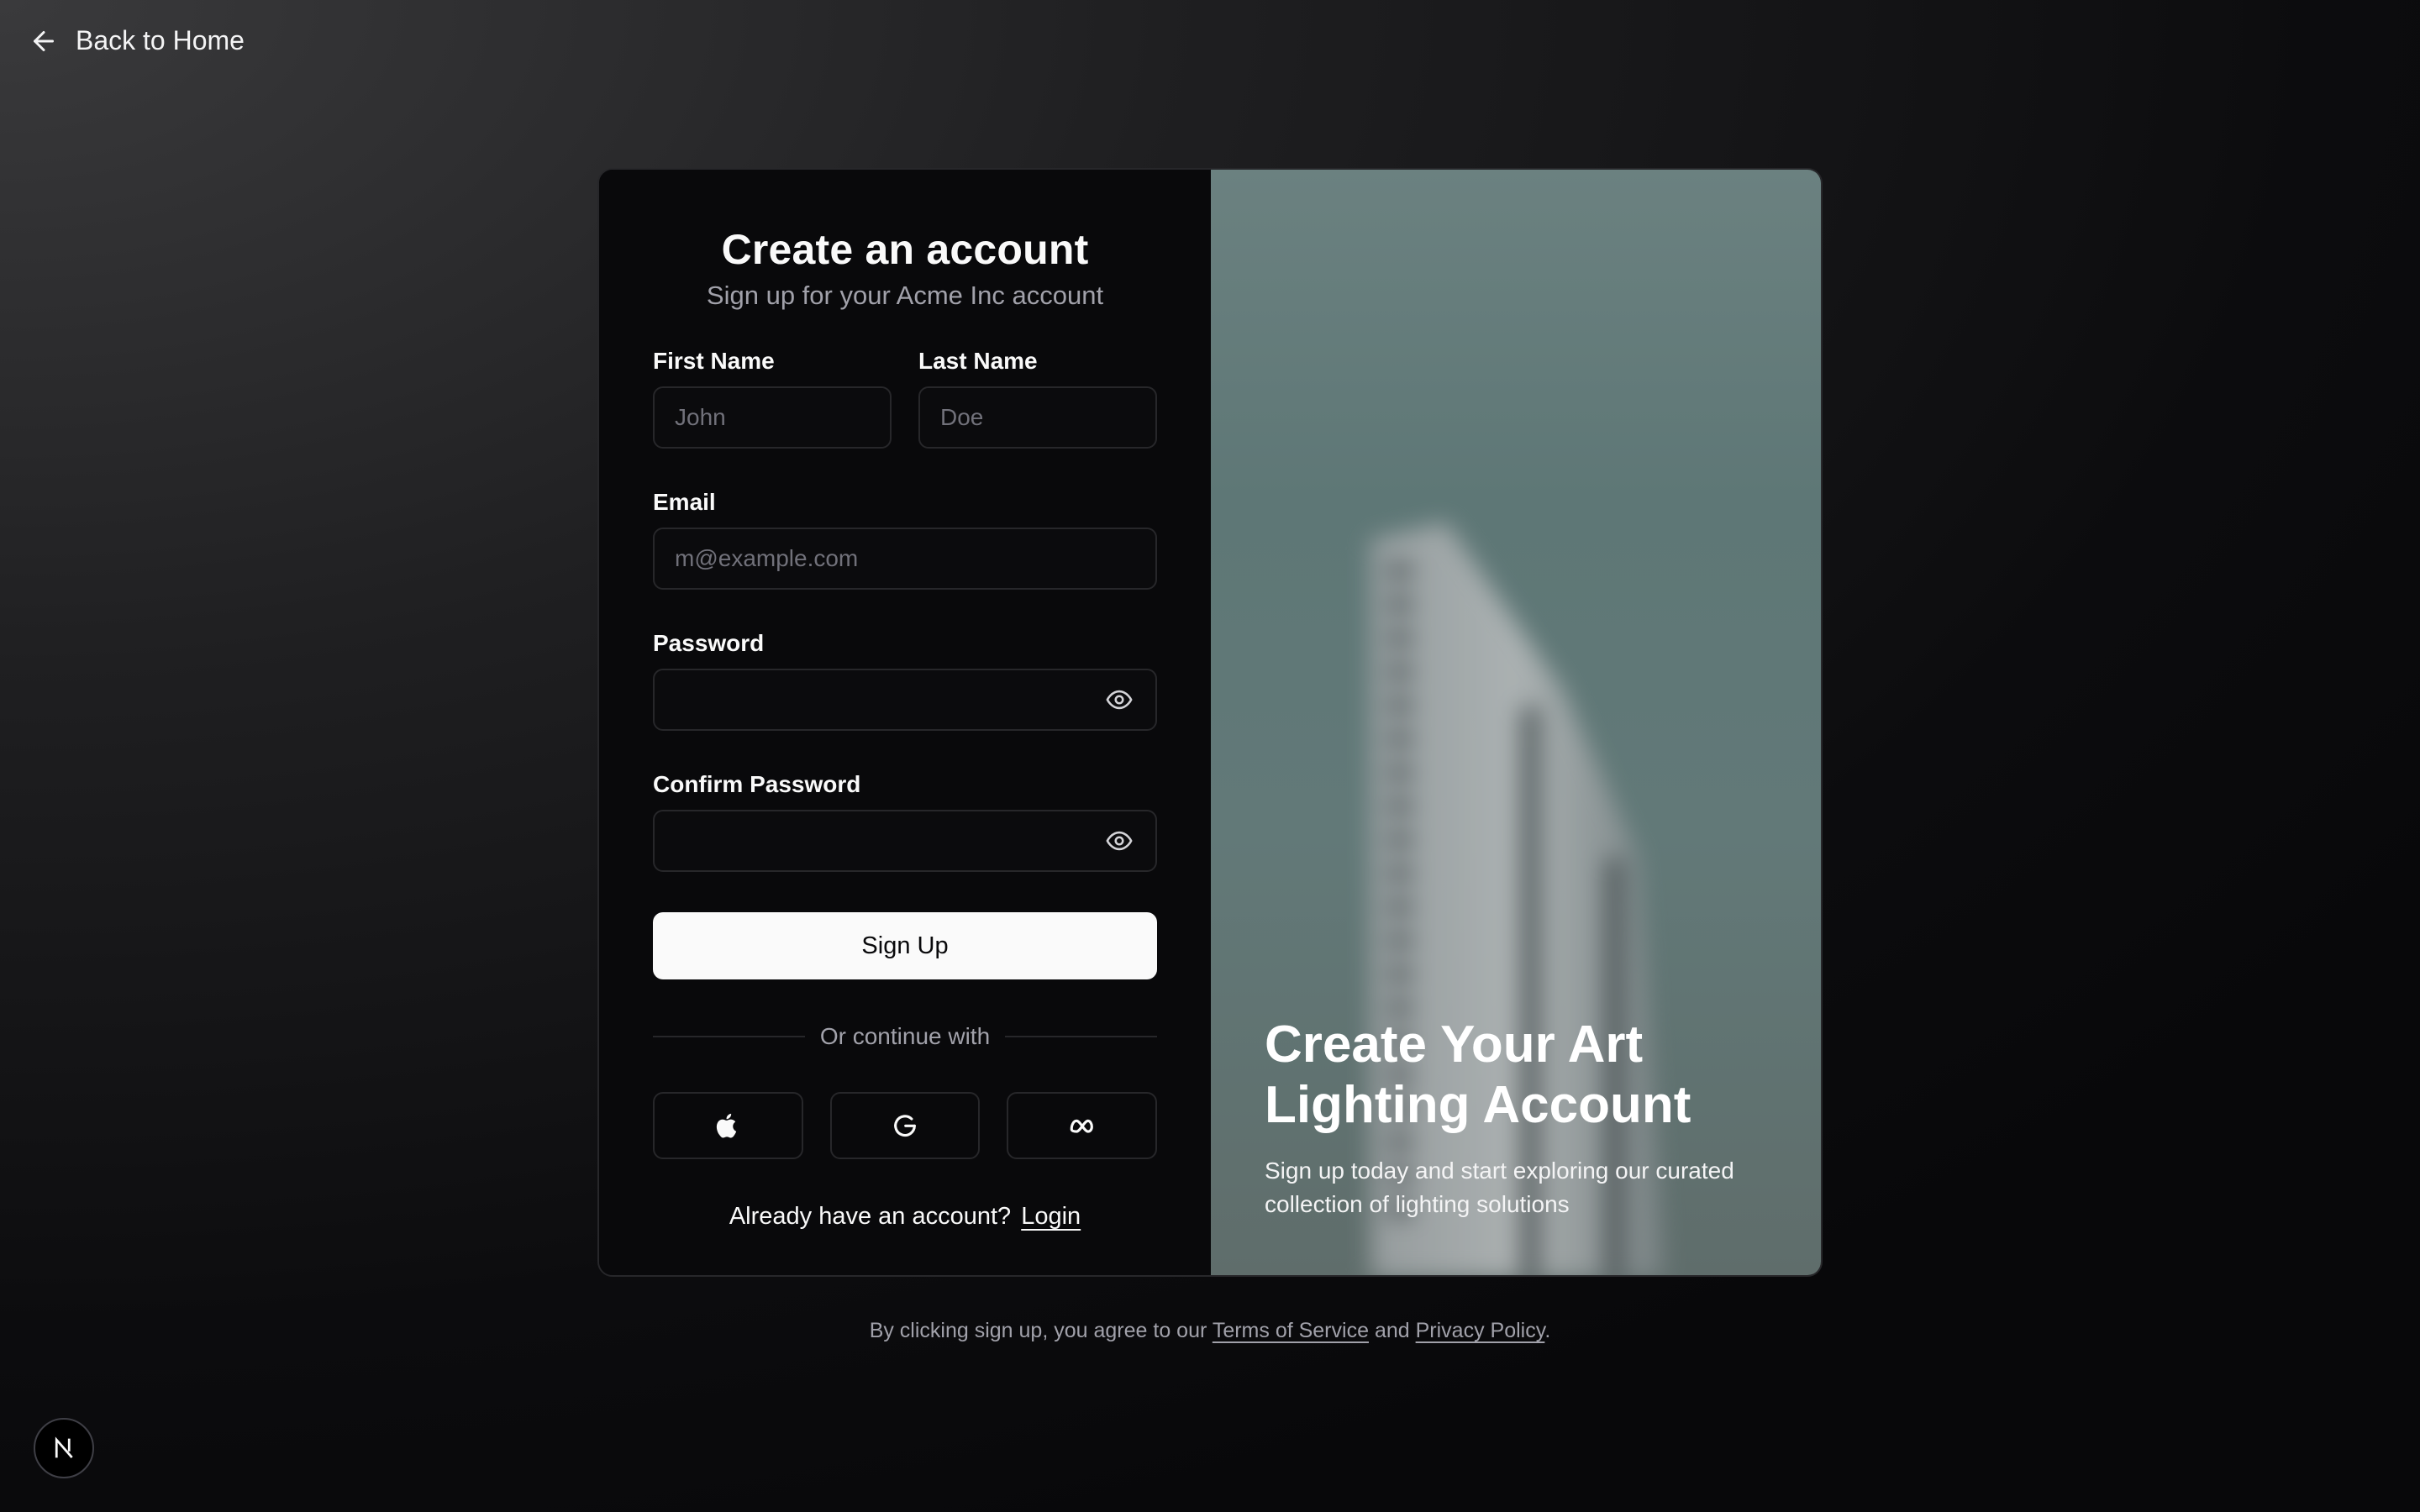  I want to click on hero-title: Create Your Art Lighting Account, so click(1478, 1075).